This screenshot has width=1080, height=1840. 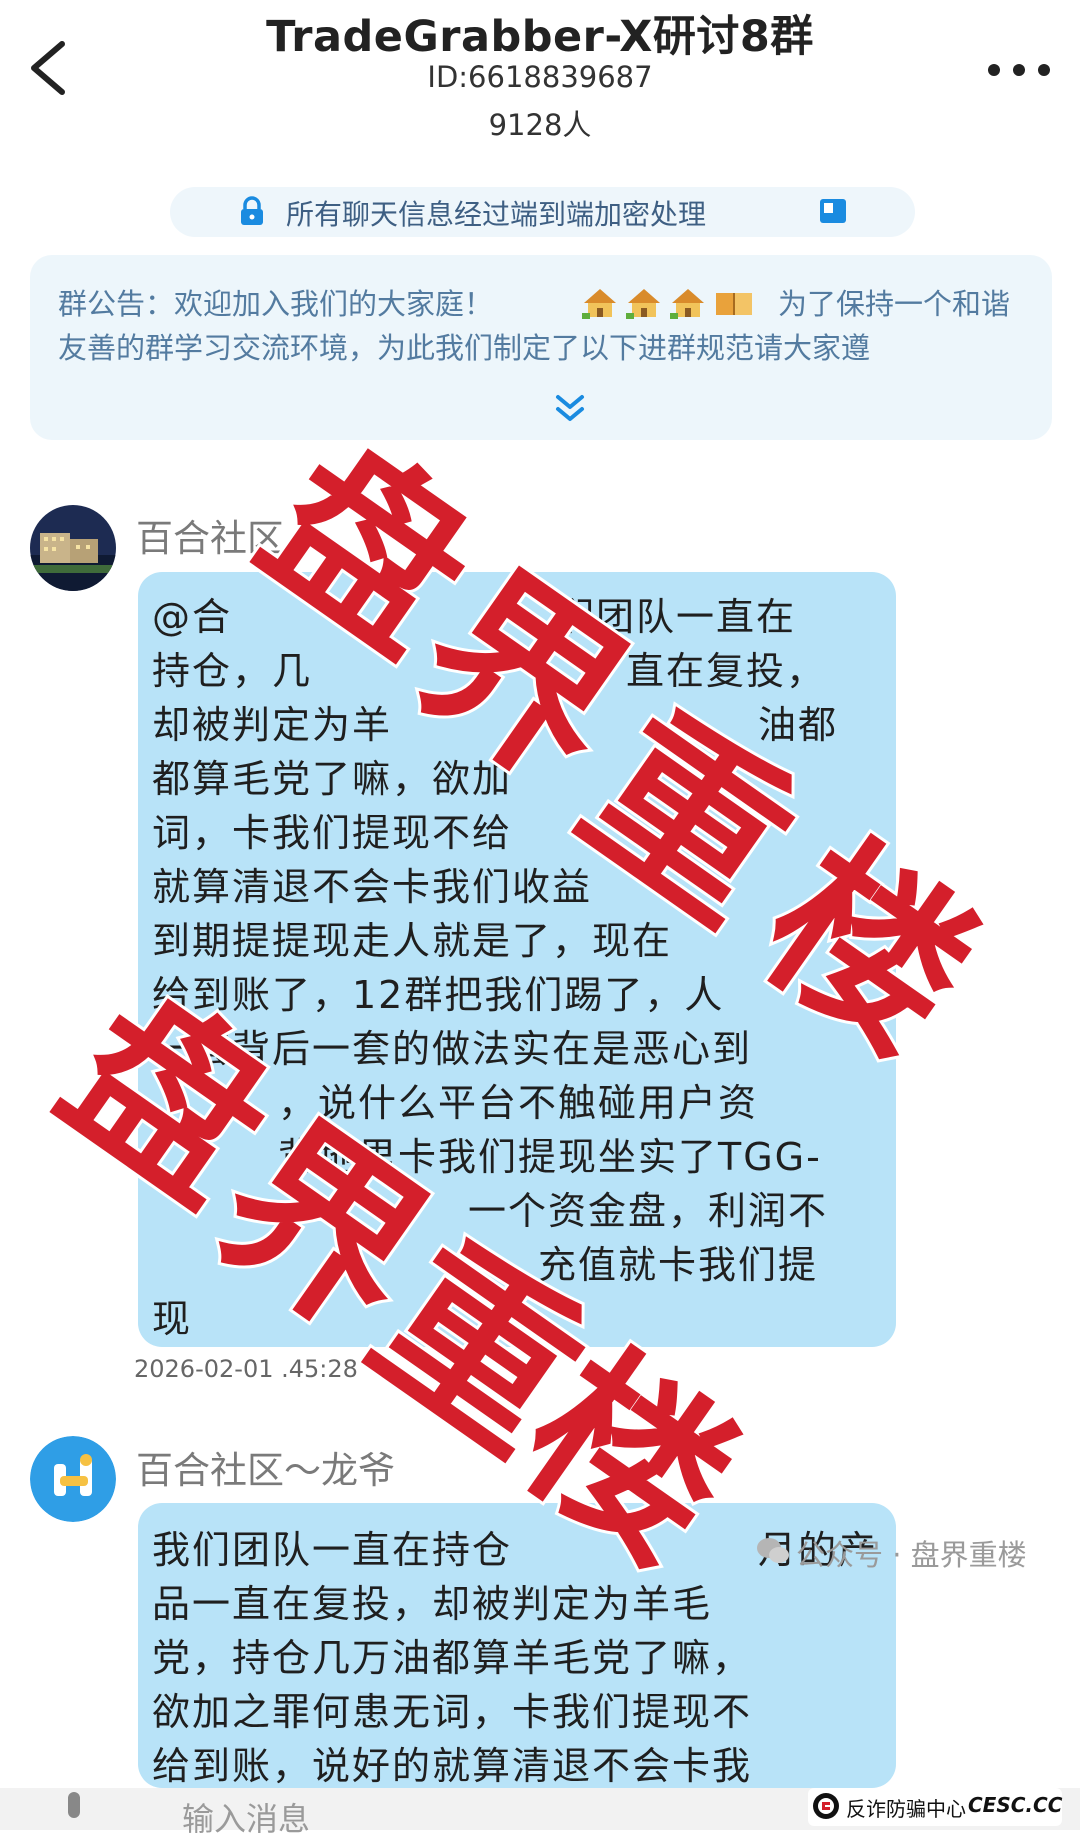 What do you see at coordinates (192, 617) in the screenshot?
I see `message-line: @合` at bounding box center [192, 617].